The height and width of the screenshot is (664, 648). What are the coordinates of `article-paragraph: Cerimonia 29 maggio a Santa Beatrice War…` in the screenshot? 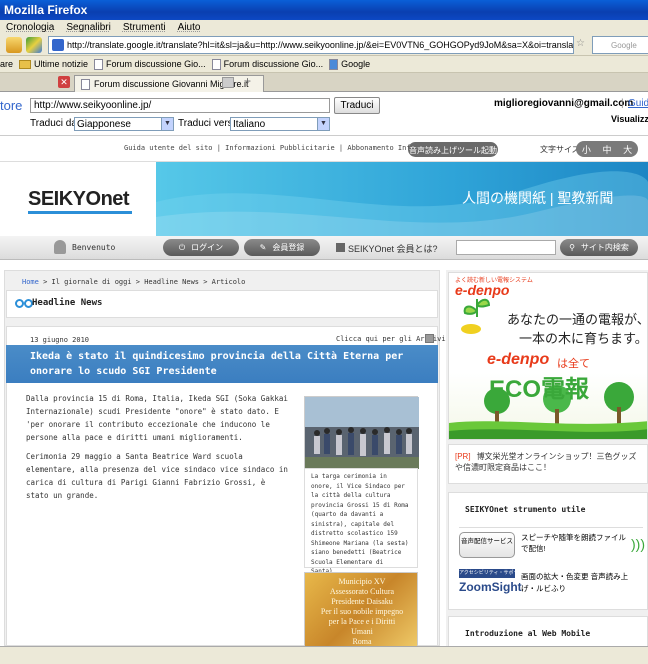 It's located at (157, 476).